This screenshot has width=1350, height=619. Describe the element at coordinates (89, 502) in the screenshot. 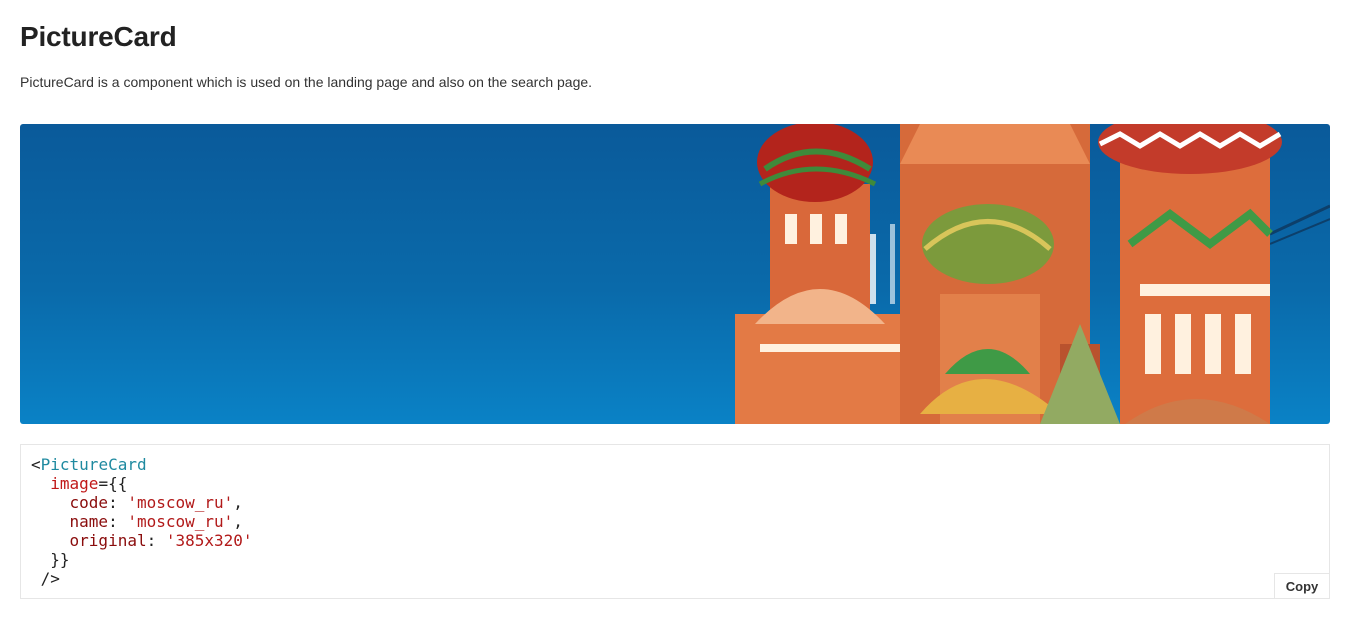

I see `code-key: code` at that location.